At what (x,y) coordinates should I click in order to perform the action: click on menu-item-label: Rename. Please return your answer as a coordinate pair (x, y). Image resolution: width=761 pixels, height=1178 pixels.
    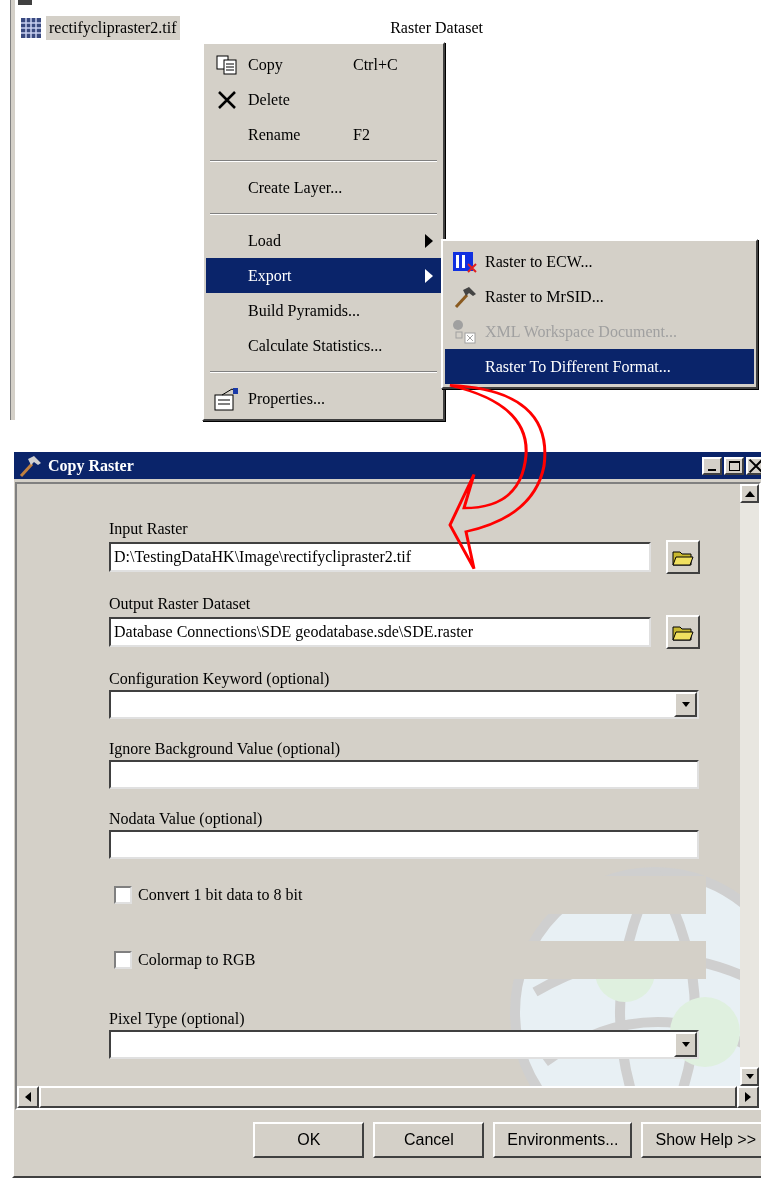
    Looking at the image, I should click on (275, 134).